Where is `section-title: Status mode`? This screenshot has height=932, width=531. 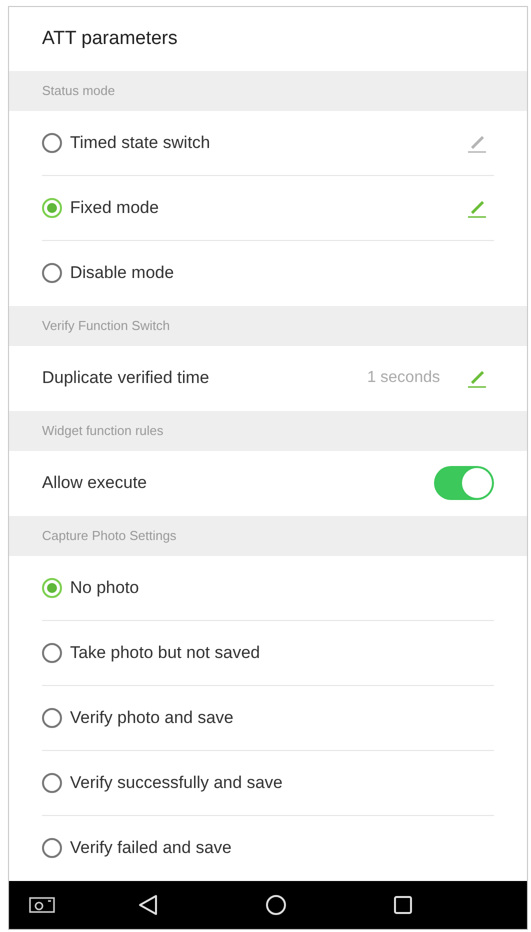
section-title: Status mode is located at coordinates (78, 91).